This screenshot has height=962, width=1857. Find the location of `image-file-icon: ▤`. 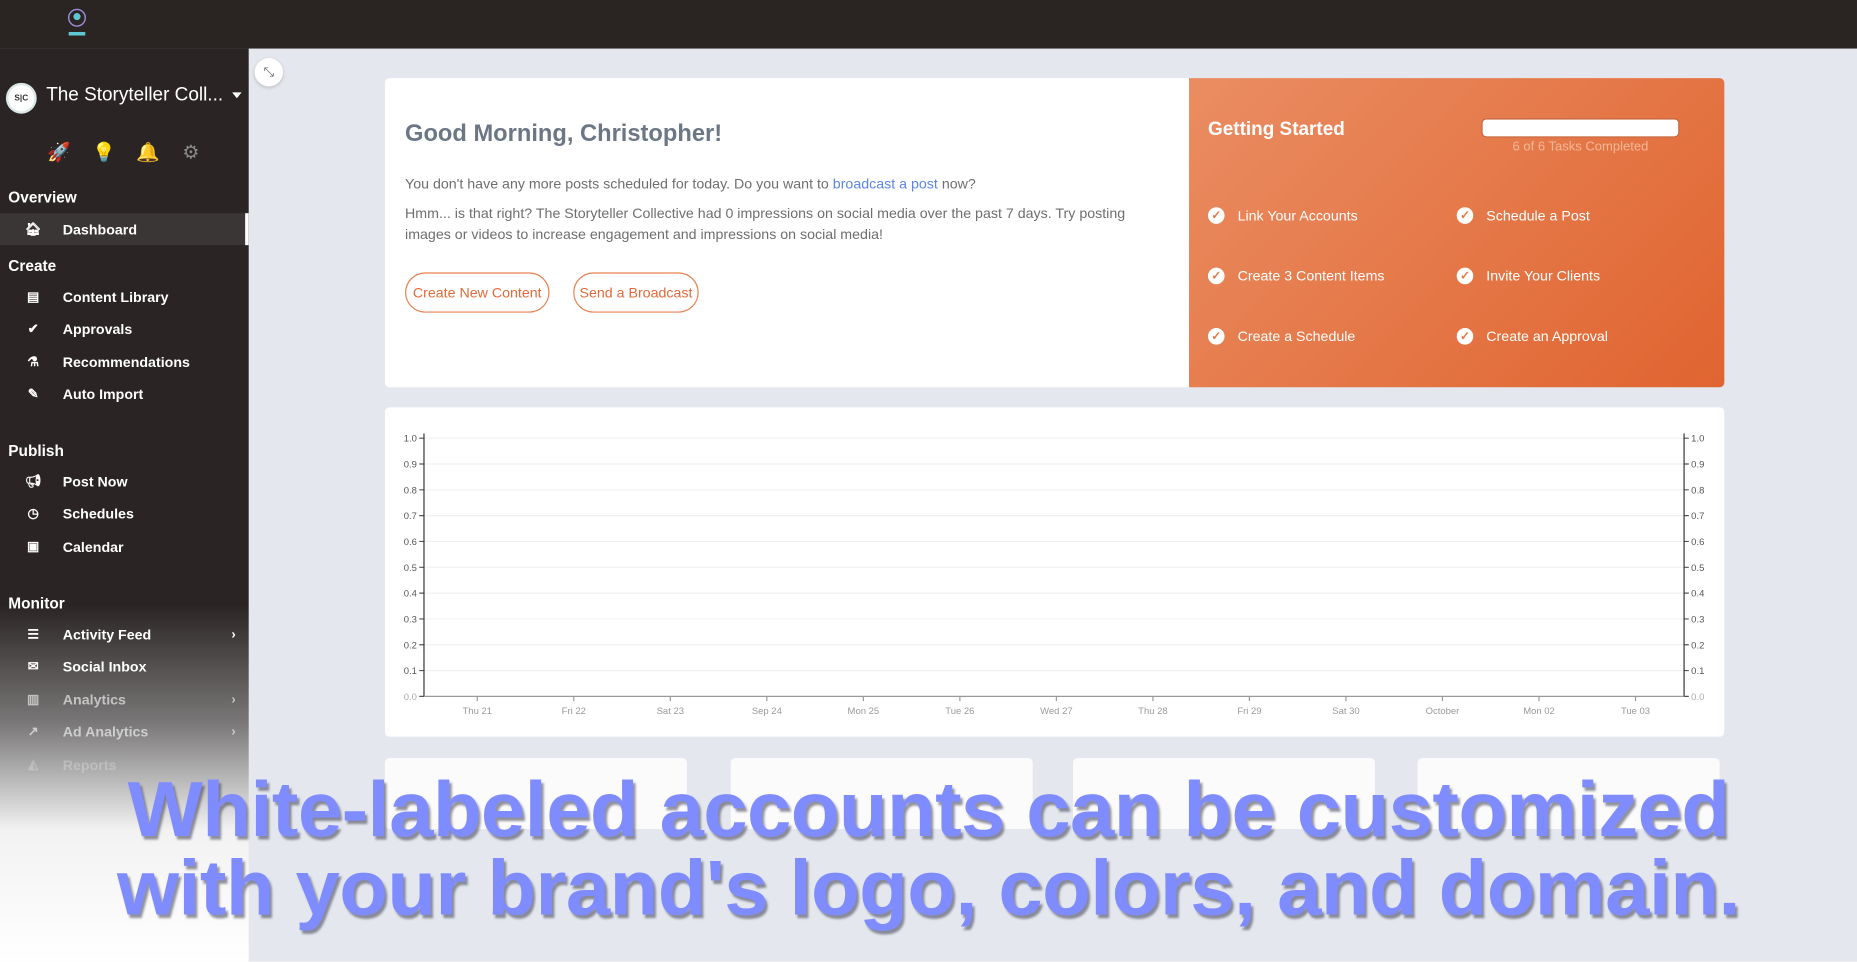

image-file-icon: ▤ is located at coordinates (33, 297).